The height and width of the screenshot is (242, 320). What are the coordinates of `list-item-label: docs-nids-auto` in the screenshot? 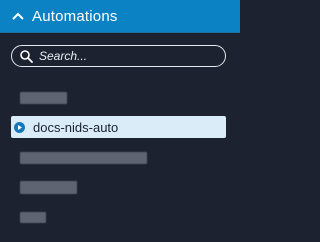 It's located at (76, 127).